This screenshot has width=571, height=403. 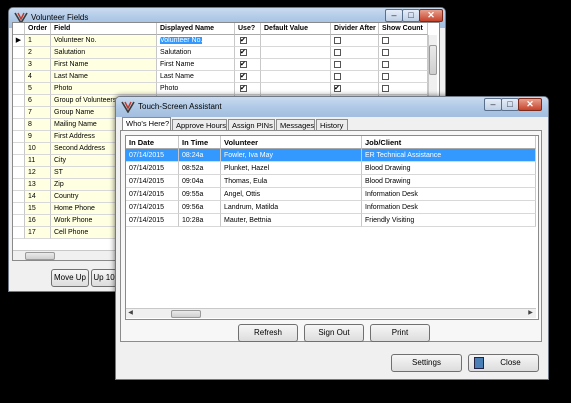 I want to click on volunteer-cell: Fowler, Iva May, so click(x=291, y=155).